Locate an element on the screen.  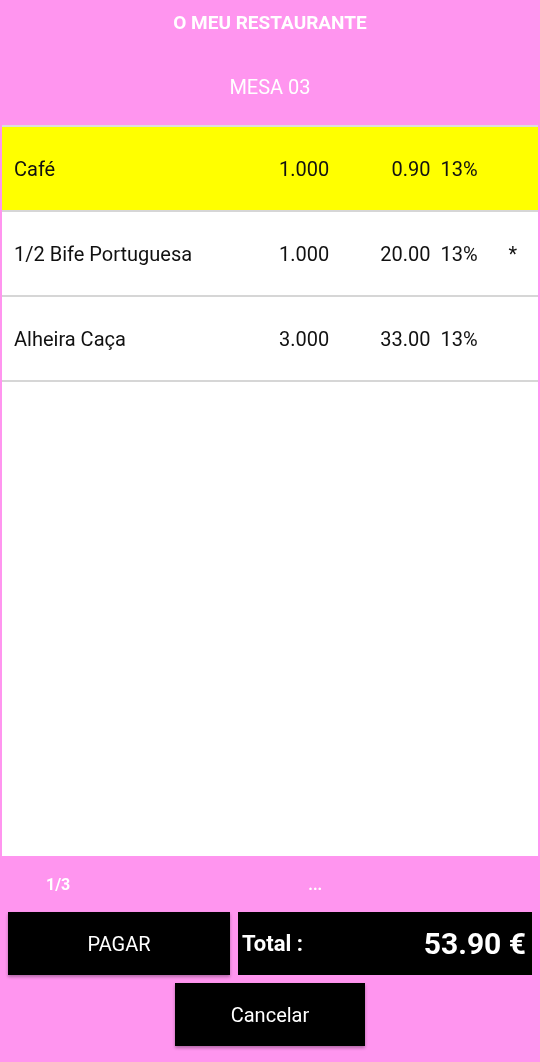
item-quantity: 3.000 is located at coordinates (304, 338).